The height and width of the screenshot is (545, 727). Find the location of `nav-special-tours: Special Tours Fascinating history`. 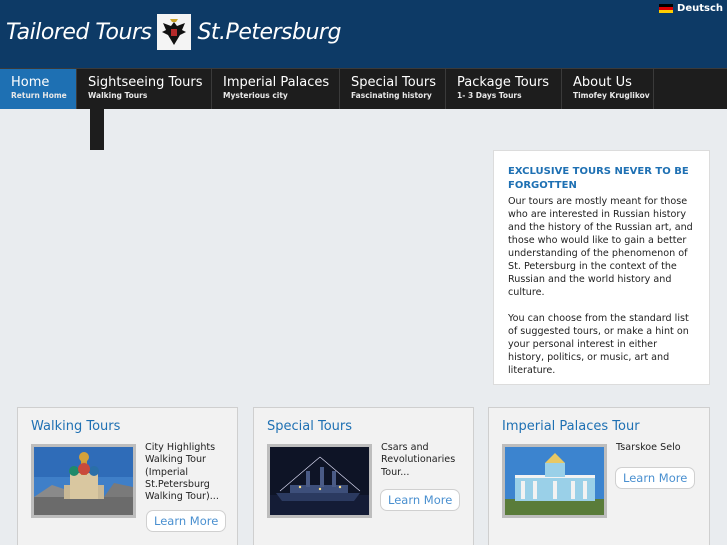

nav-special-tours: Special Tours Fascinating history is located at coordinates (393, 89).